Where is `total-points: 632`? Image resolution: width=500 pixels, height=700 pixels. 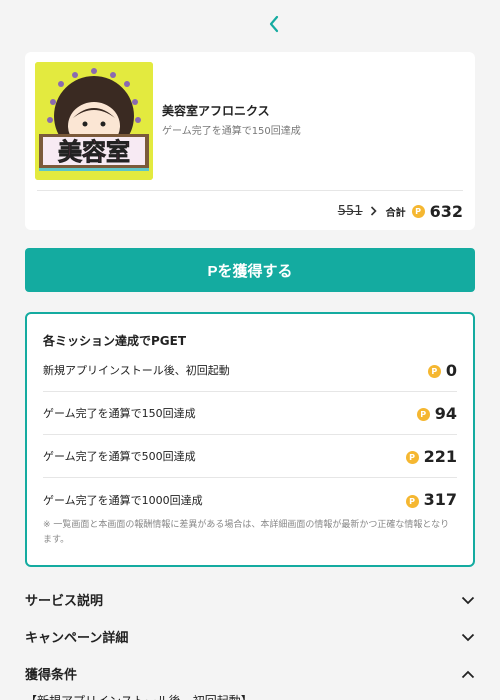 total-points: 632 is located at coordinates (446, 211).